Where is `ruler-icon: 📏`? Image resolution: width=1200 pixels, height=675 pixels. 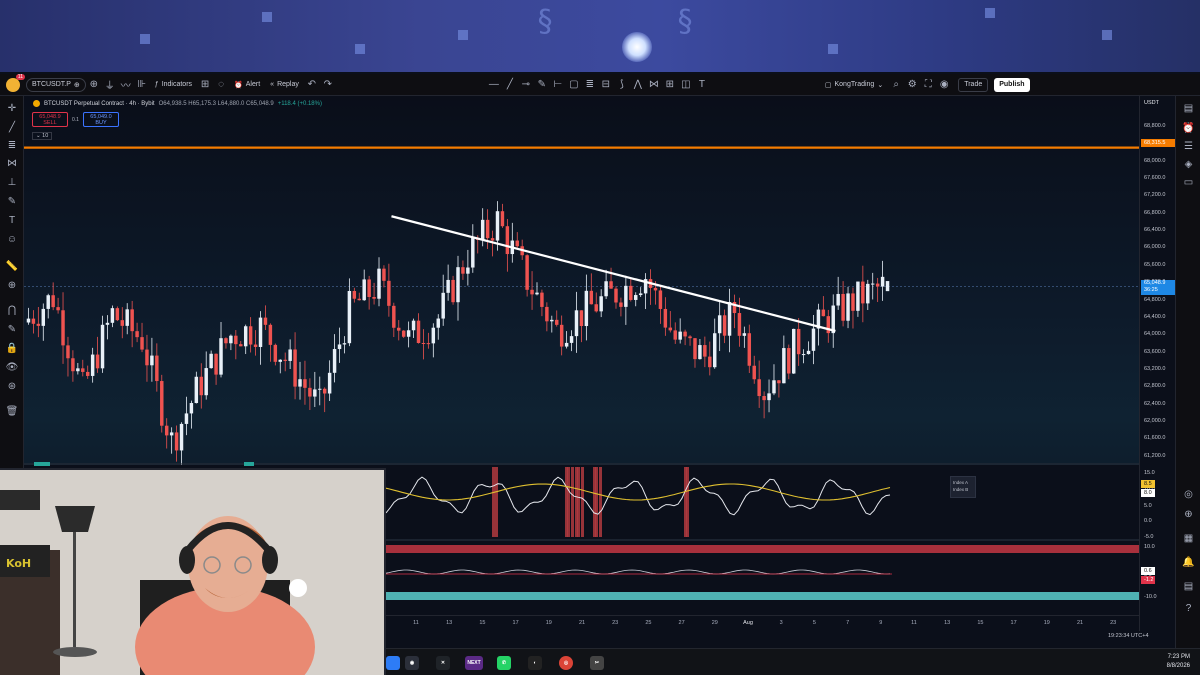
ruler-icon: 📏 is located at coordinates (12, 267).